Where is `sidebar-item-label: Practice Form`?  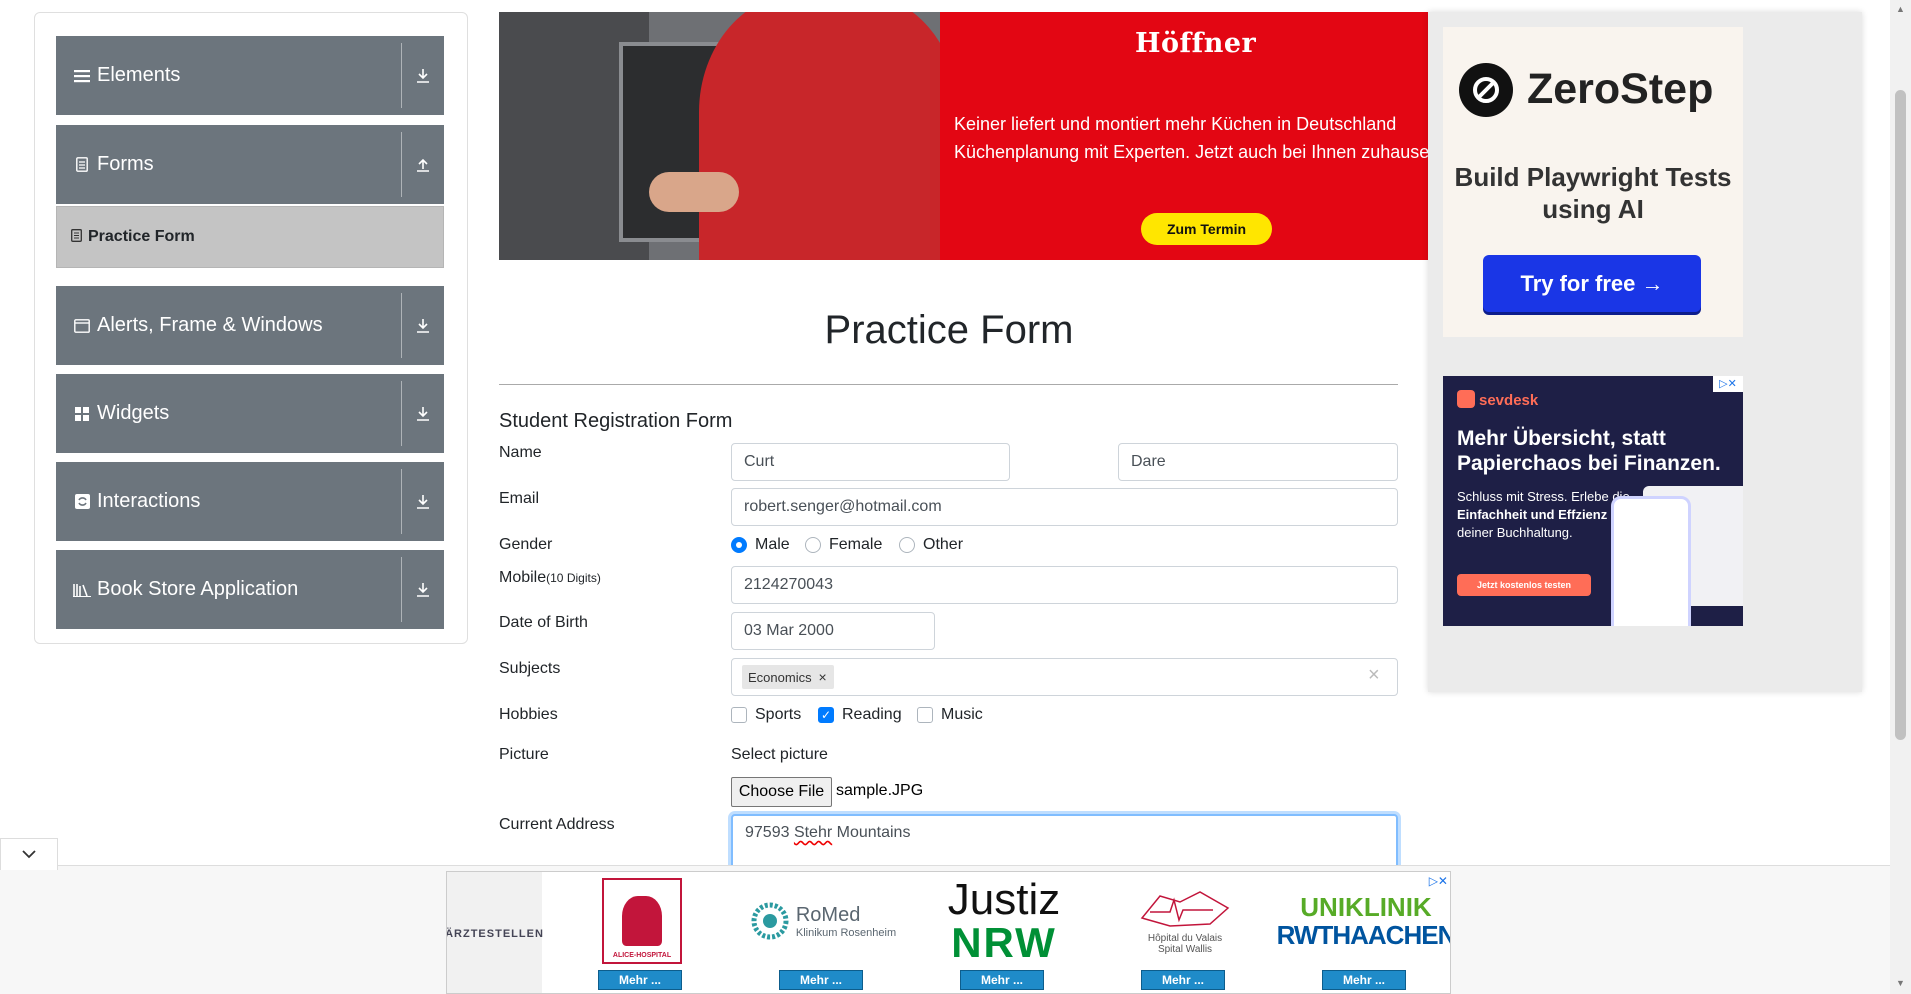 sidebar-item-label: Practice Form is located at coordinates (141, 236).